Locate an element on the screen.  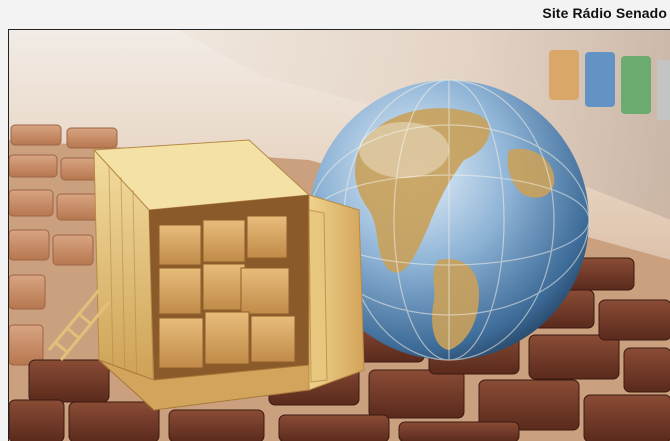
photo-credit: Site Rádio Senado is located at coordinates (604, 13).